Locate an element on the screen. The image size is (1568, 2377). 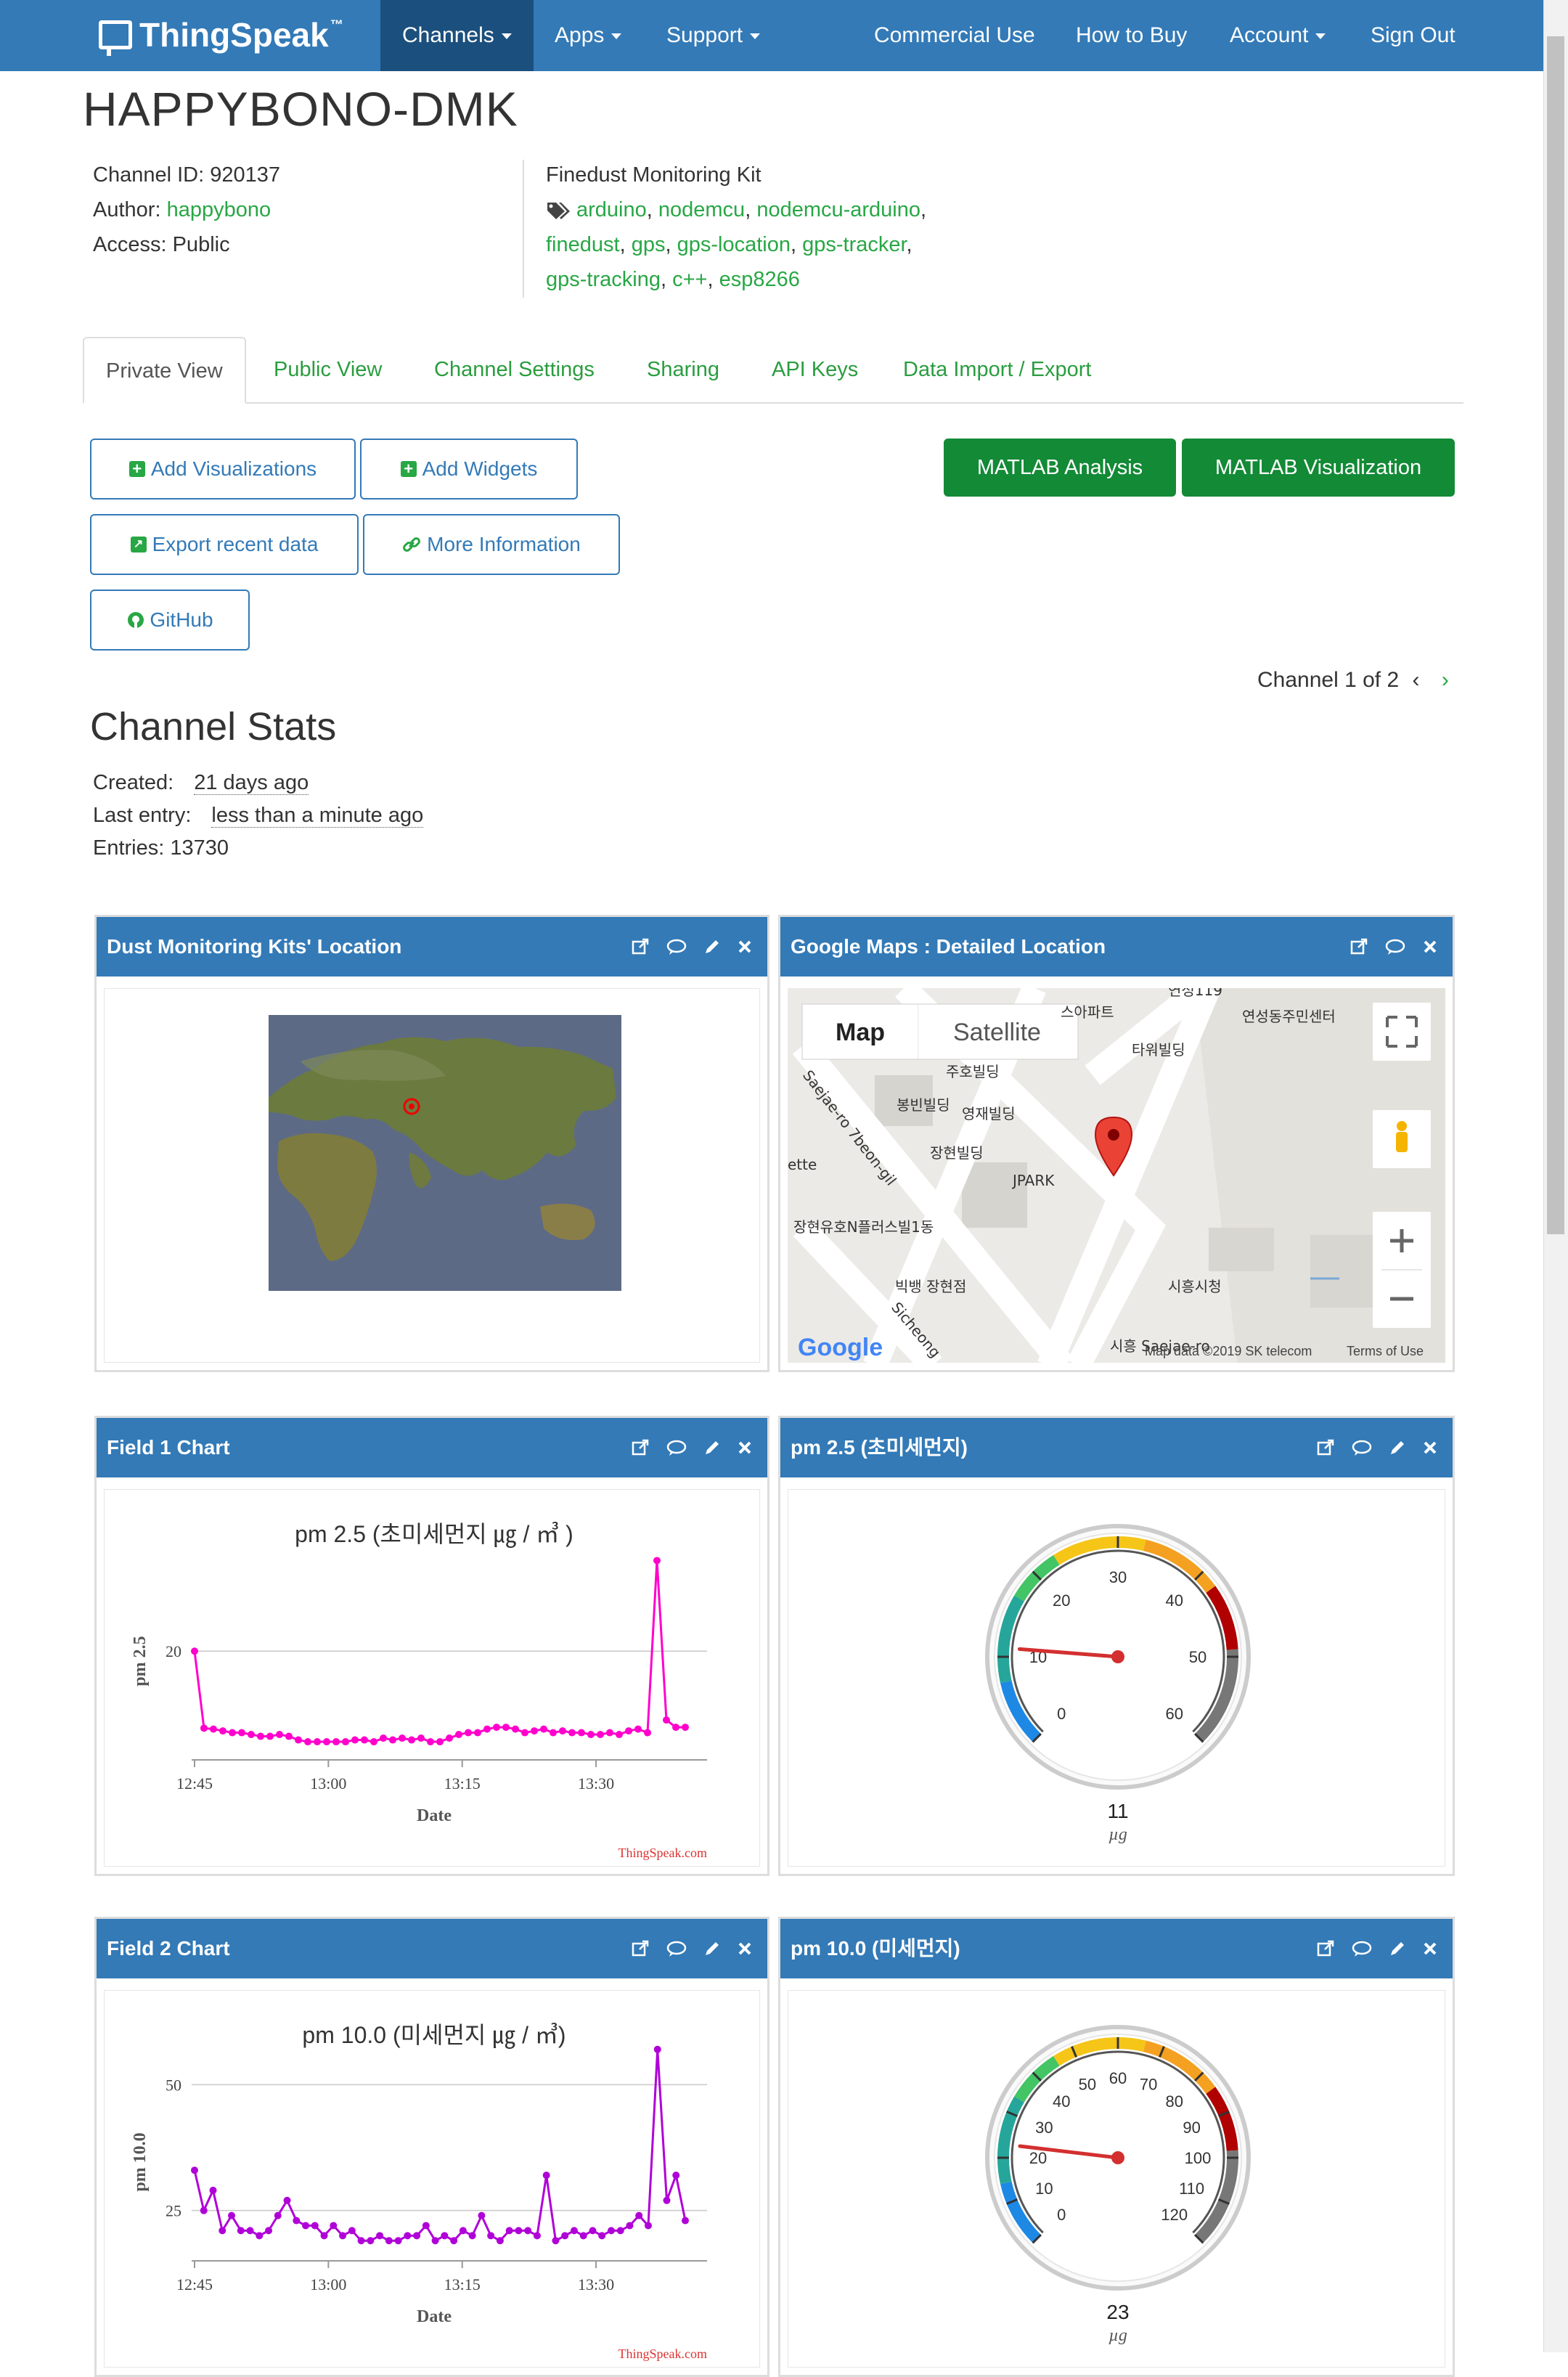
add-visualizations-button: + Add Visualizations is located at coordinates (223, 469).